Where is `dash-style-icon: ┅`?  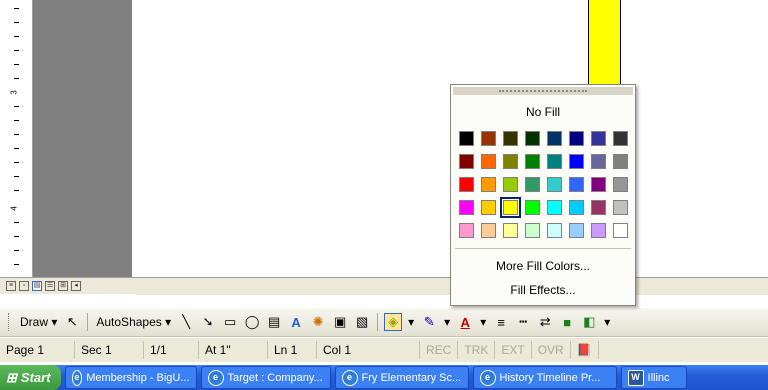 dash-style-icon: ┅ is located at coordinates (523, 322).